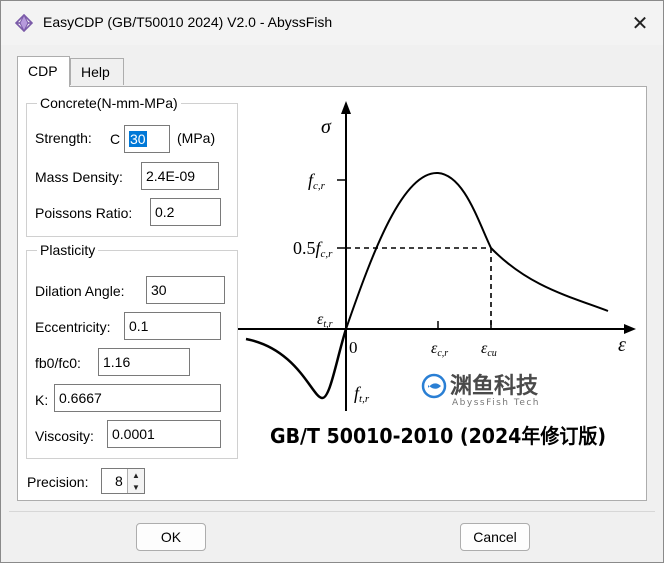  I want to click on logo-en-text: AbyssFish Tech, so click(496, 403).